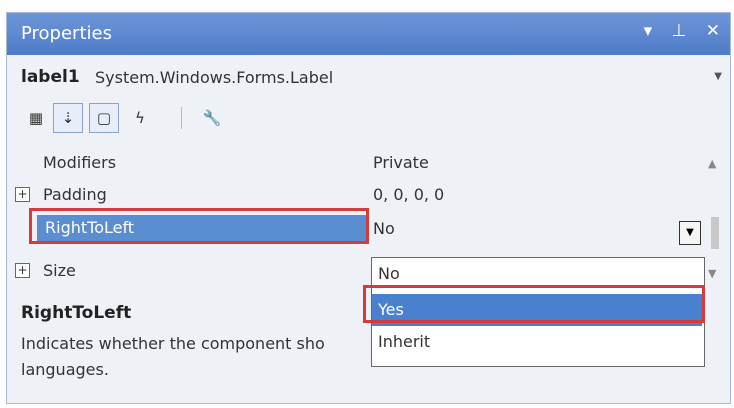  Describe the element at coordinates (140, 118) in the screenshot. I see `events-icon: ϟ` at that location.